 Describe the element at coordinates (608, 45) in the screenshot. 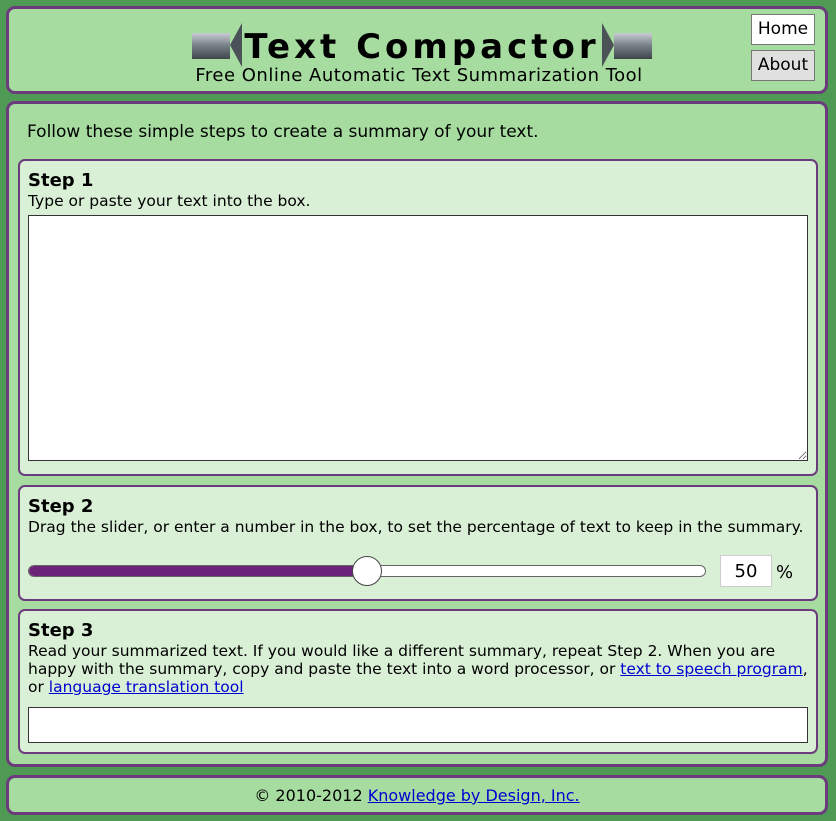

I see `right-speaker-cone-icon` at that location.